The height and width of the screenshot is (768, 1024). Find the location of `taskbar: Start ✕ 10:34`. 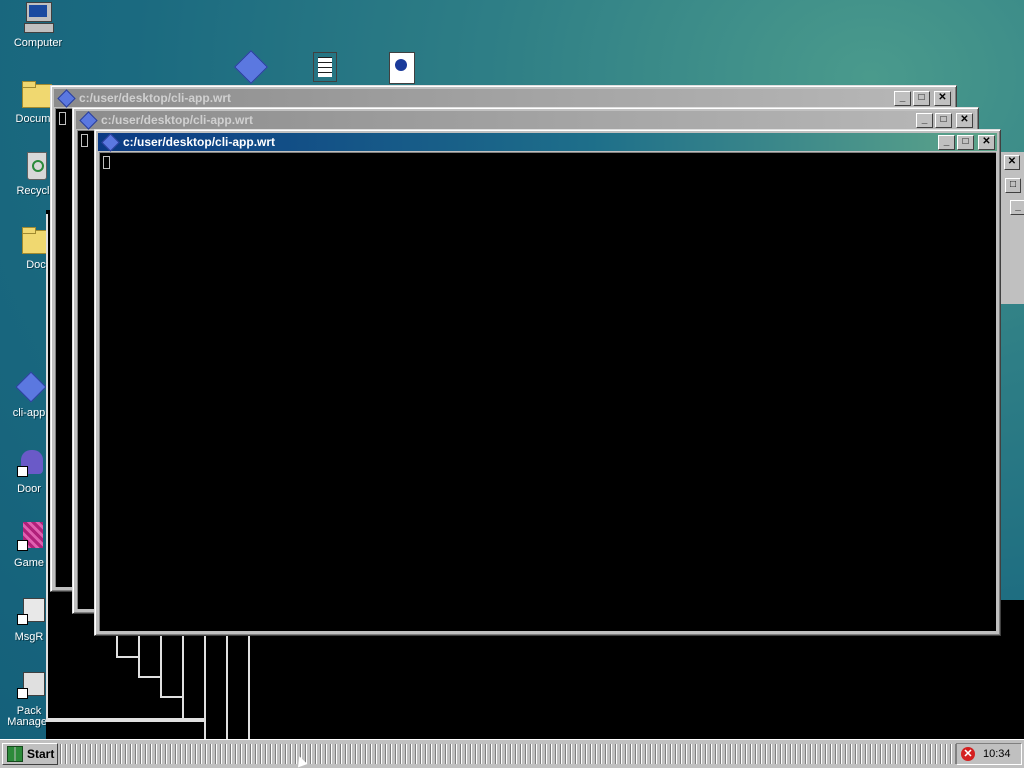

taskbar: Start ✕ 10:34 is located at coordinates (512, 753).